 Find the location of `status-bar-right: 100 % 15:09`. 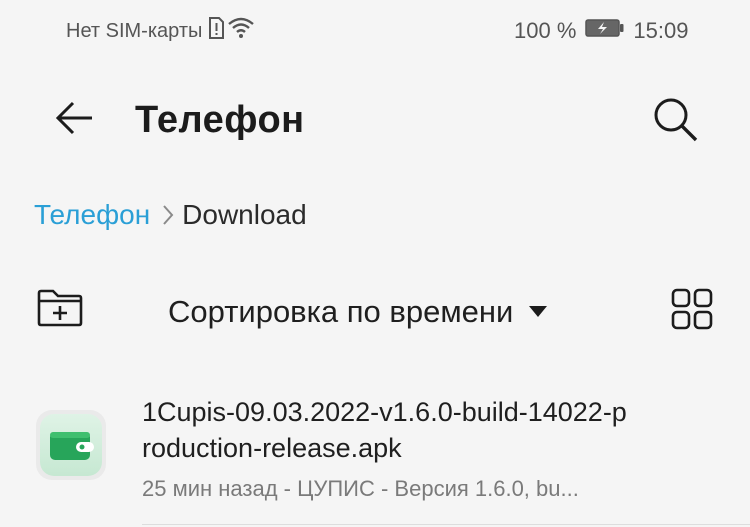

status-bar-right: 100 % 15:09 is located at coordinates (601, 31).